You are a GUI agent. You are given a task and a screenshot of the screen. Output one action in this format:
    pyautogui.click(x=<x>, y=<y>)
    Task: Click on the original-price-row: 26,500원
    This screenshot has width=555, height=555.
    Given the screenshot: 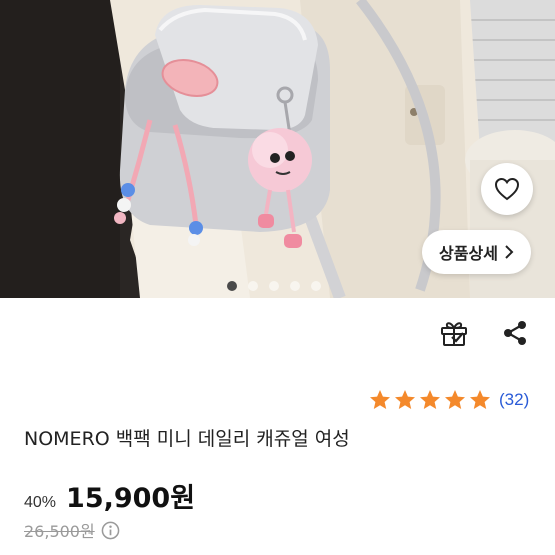 What is the action you would take?
    pyautogui.click(x=72, y=530)
    